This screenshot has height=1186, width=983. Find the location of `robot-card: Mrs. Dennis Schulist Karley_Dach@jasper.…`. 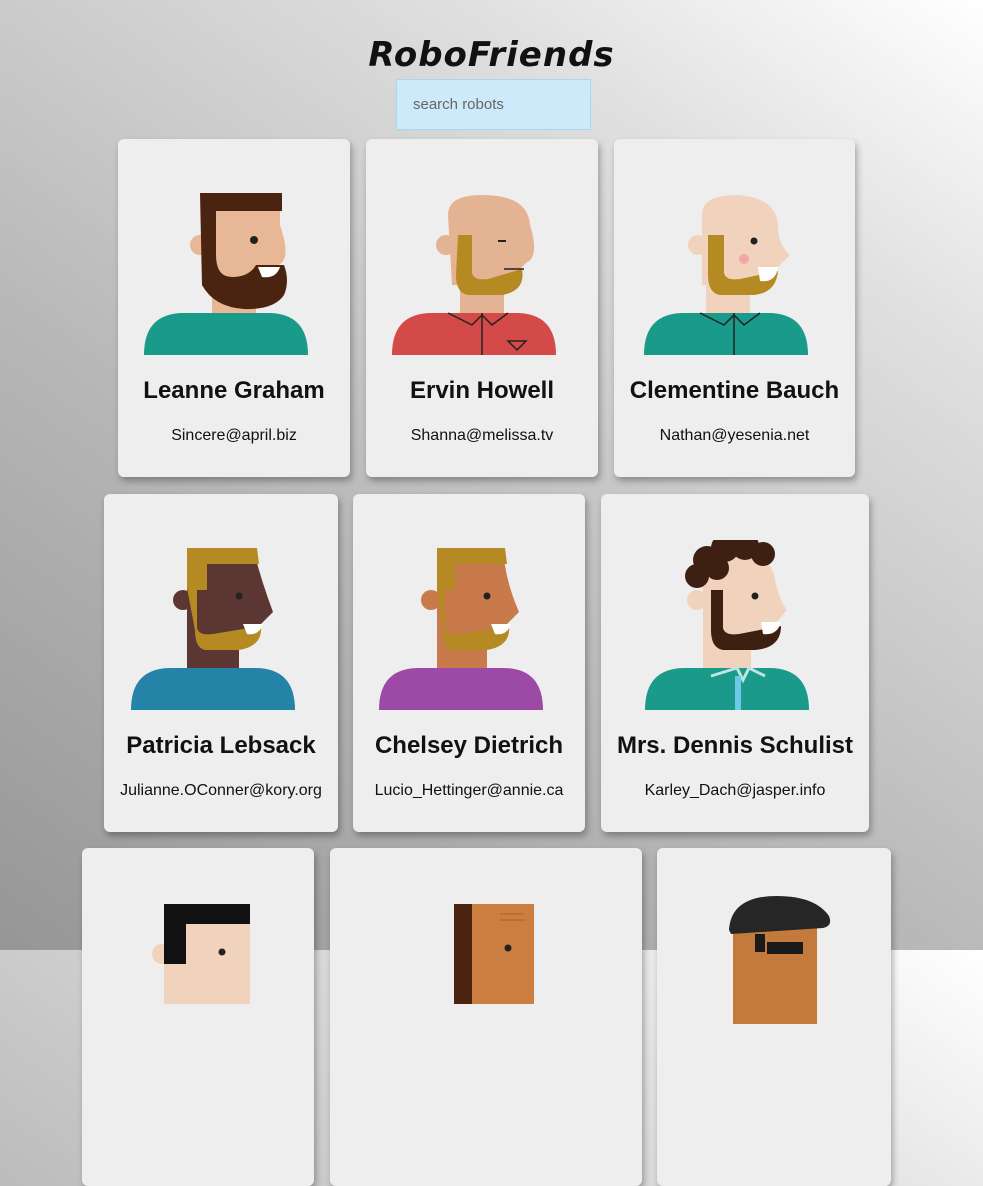

robot-card: Mrs. Dennis Schulist Karley_Dach@jasper.… is located at coordinates (735, 663).